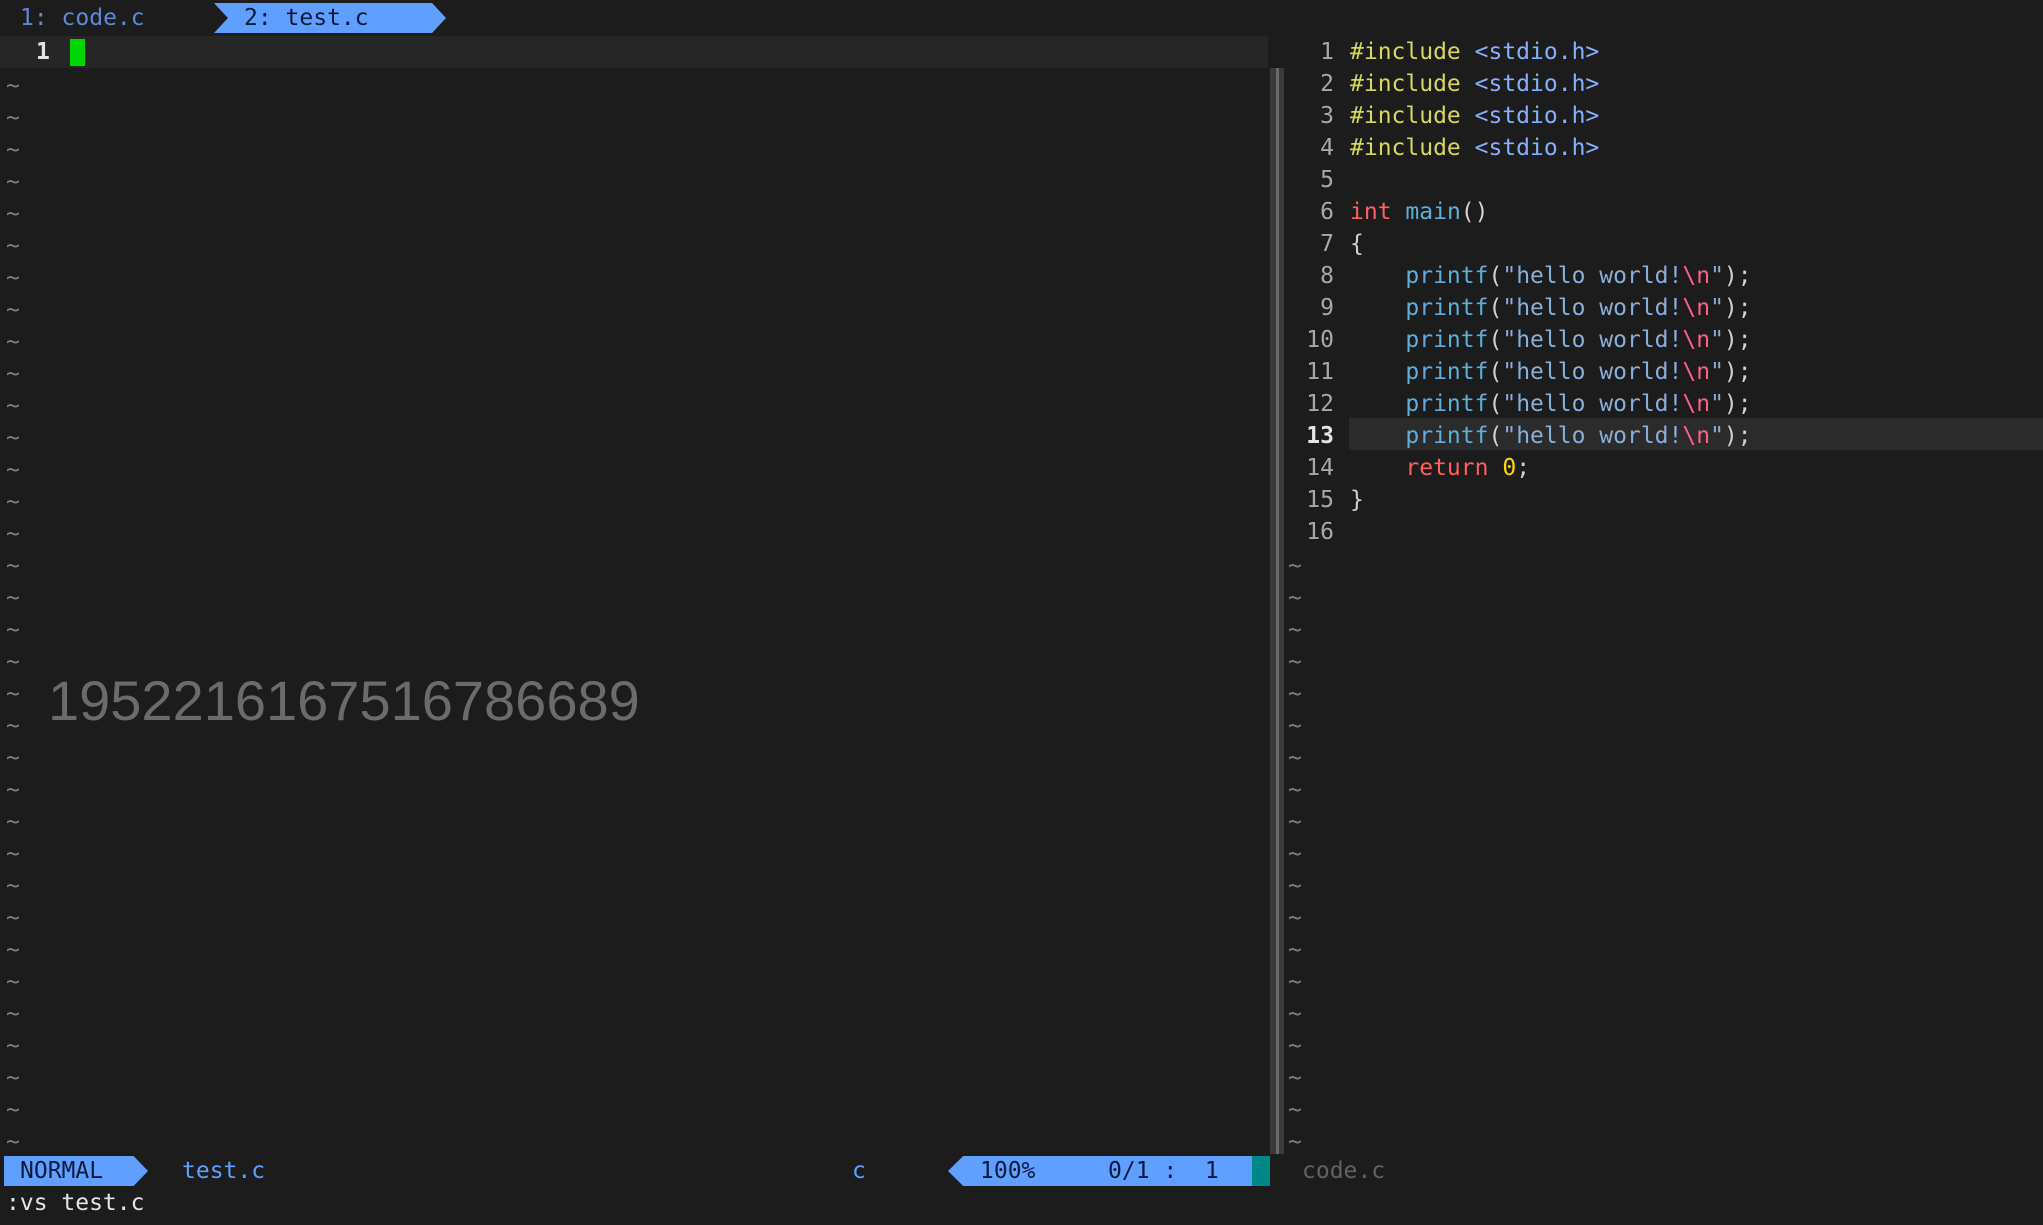  Describe the element at coordinates (1327, 180) in the screenshot. I see `line-number: 5` at that location.